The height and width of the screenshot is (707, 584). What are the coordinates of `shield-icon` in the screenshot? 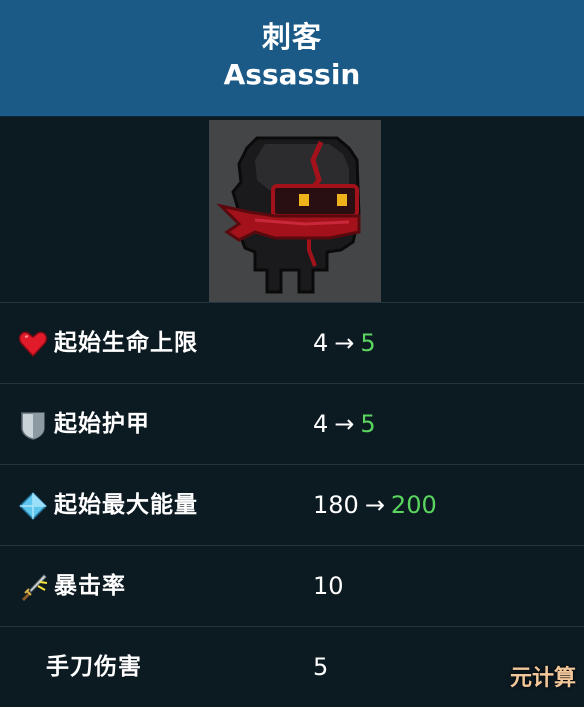 It's located at (33, 426).